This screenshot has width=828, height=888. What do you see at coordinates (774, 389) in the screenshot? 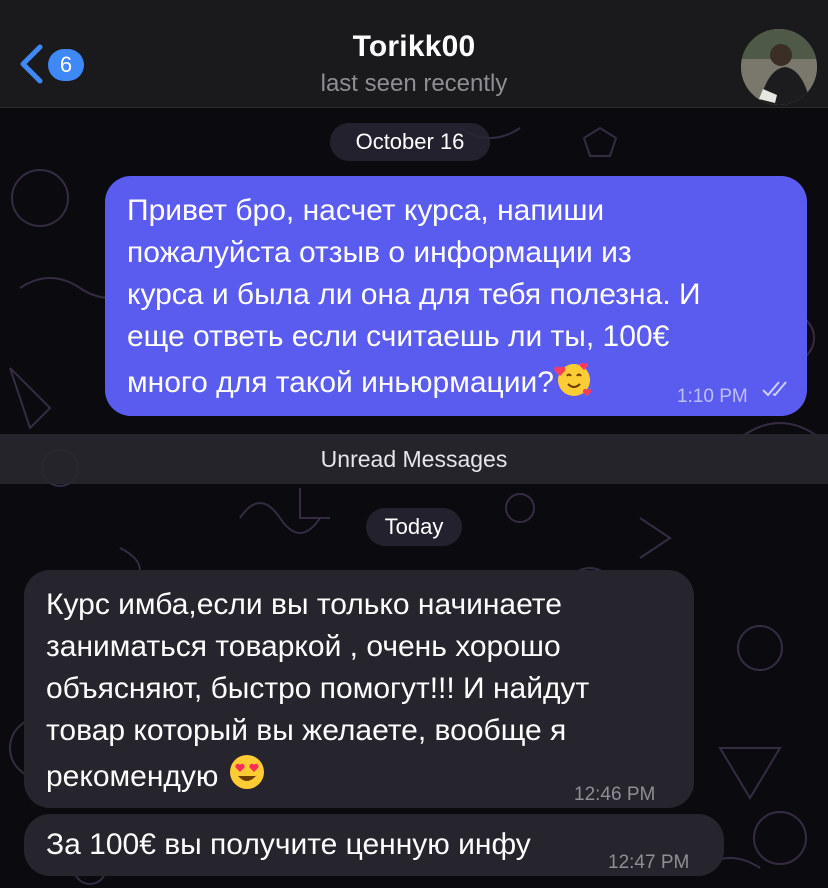
I see `double-check-icon` at bounding box center [774, 389].